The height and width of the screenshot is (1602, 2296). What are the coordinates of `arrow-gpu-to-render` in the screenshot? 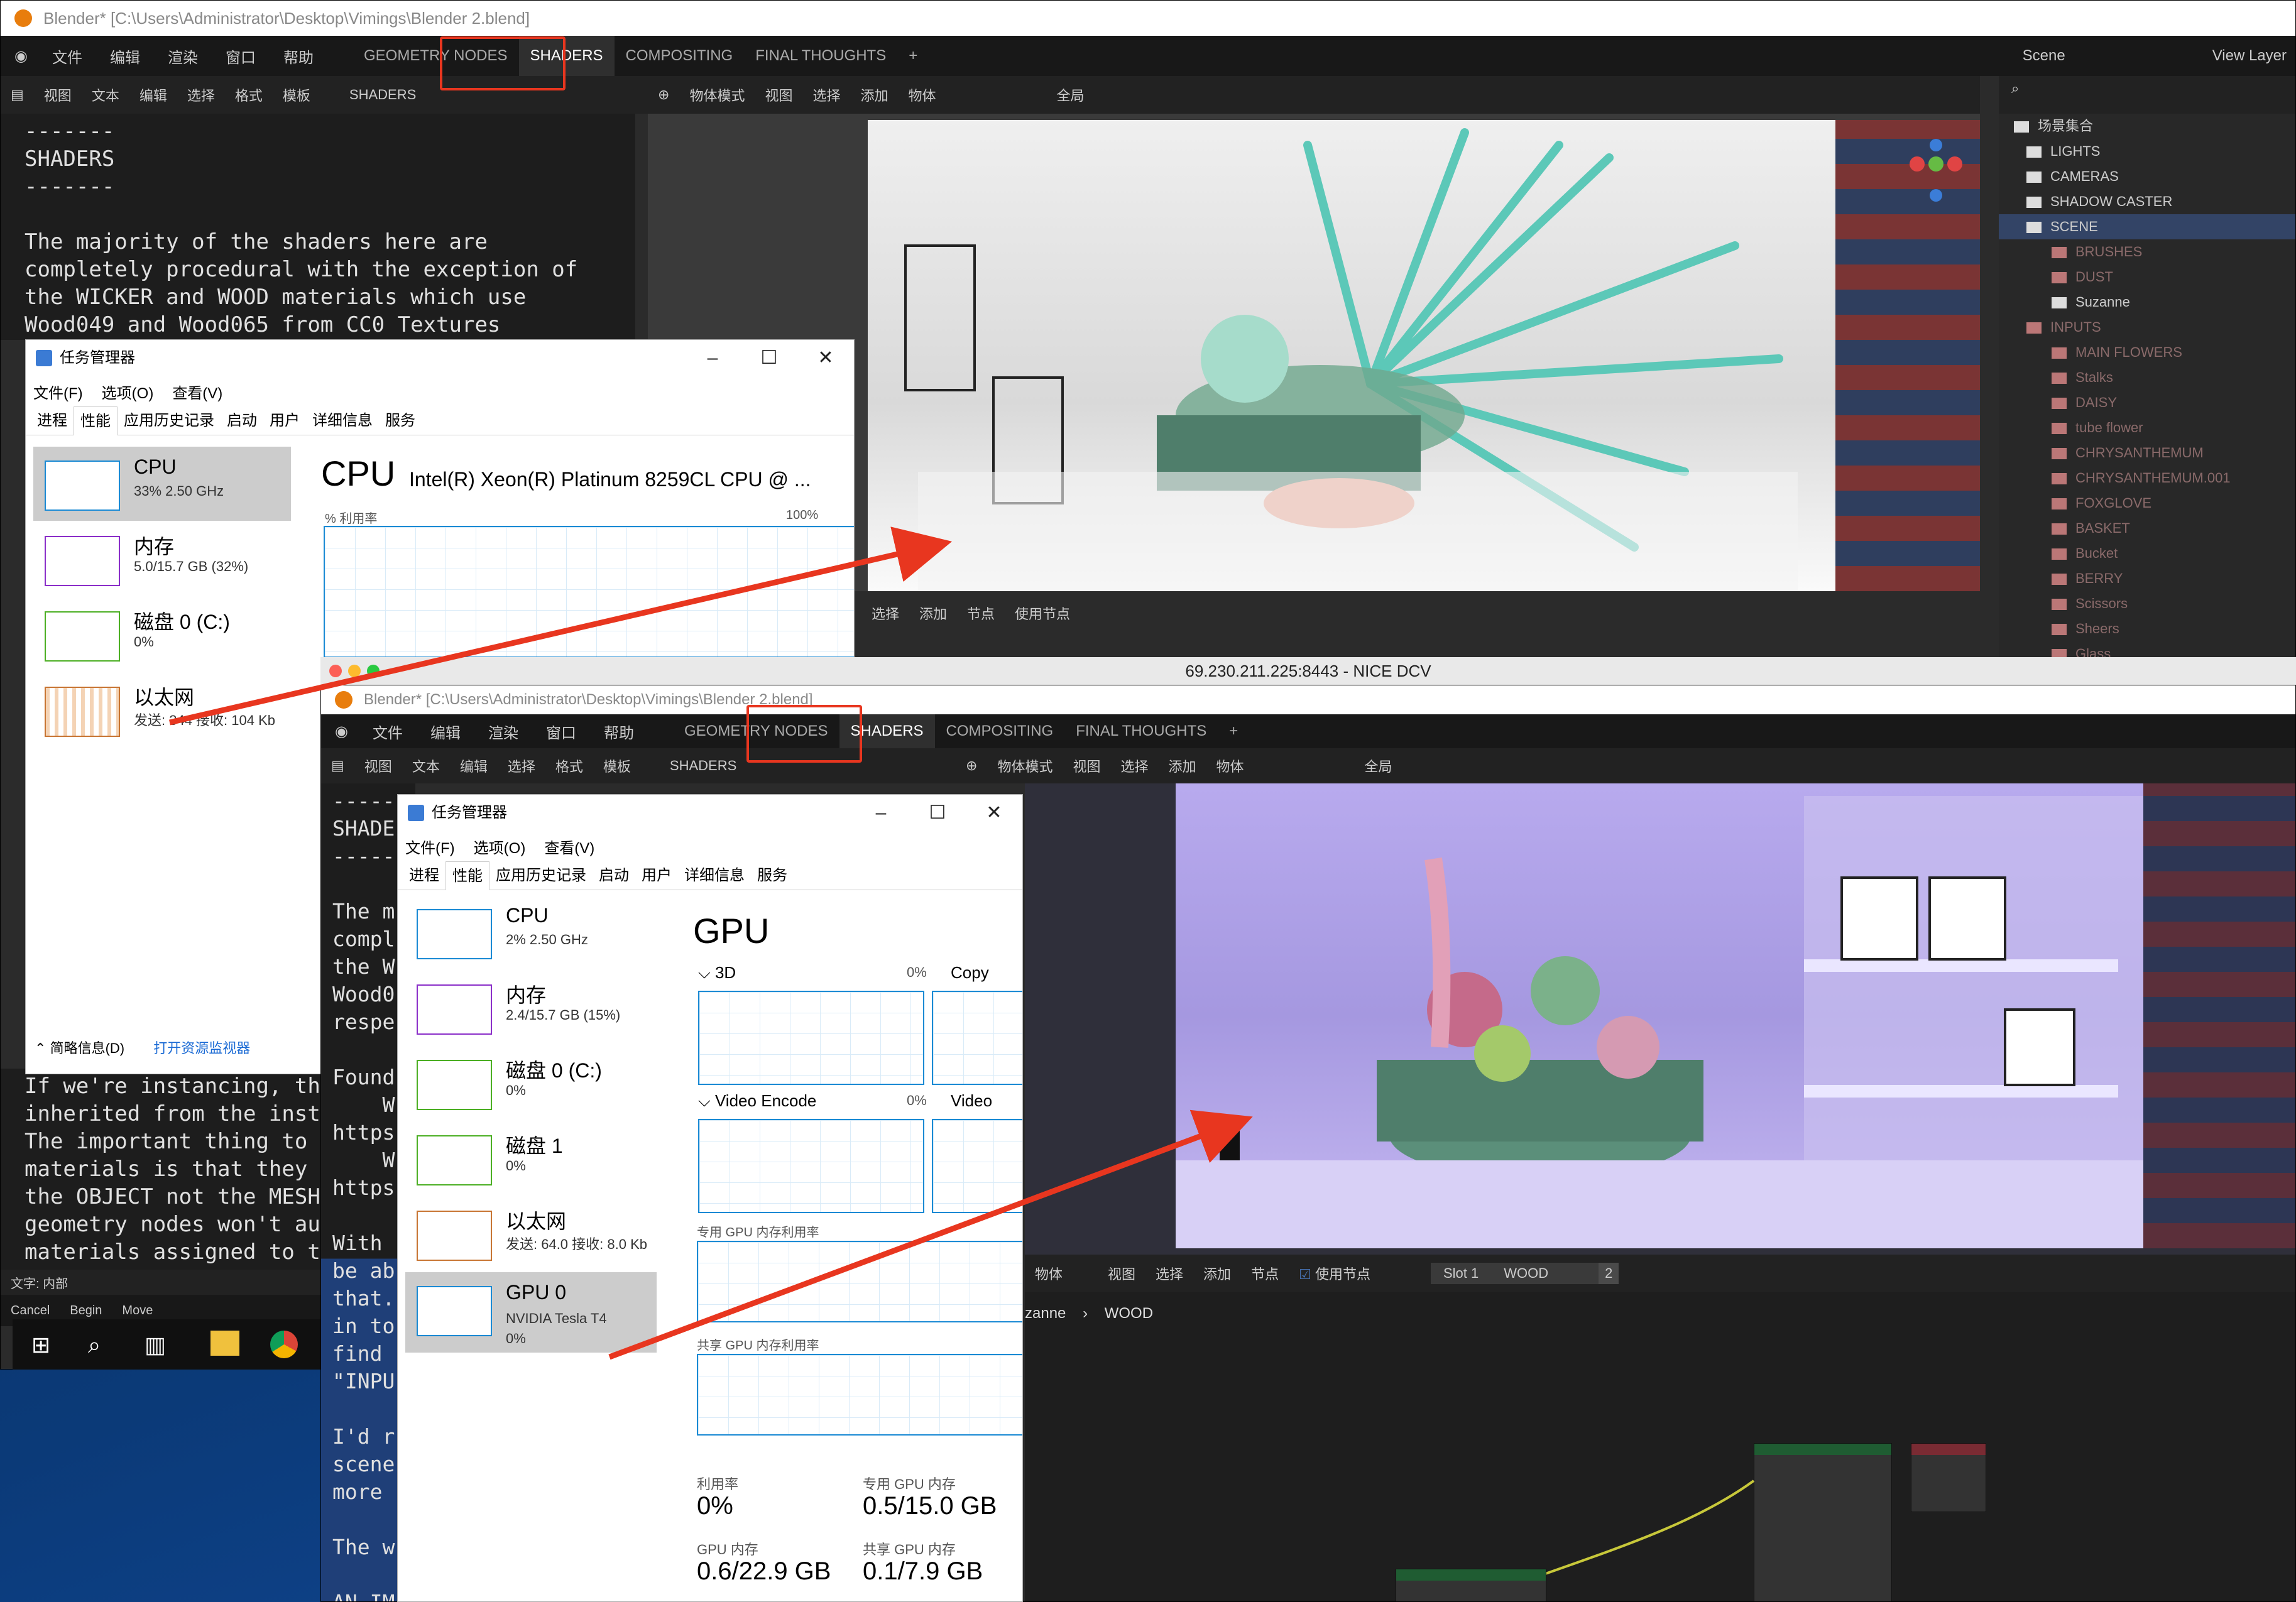 It's located at (930, 1234).